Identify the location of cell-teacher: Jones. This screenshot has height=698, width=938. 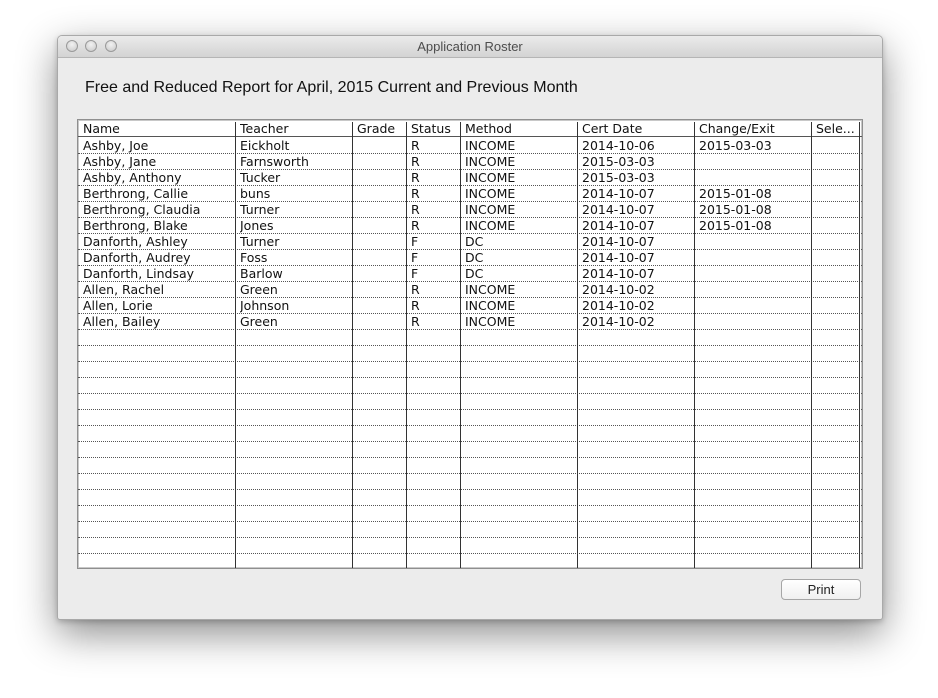
(257, 225).